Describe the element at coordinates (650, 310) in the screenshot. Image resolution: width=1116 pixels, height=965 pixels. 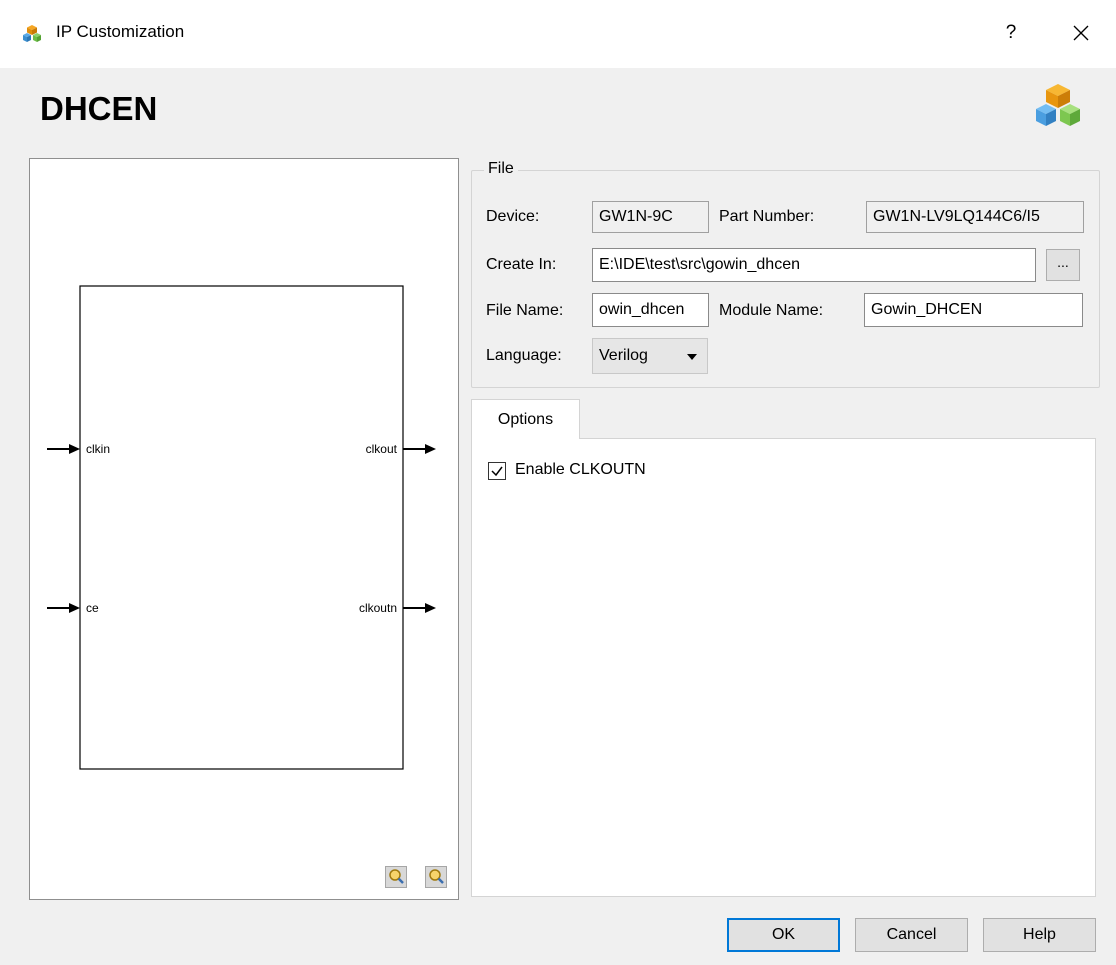
I see `file-name-input: owin_dhcen` at that location.